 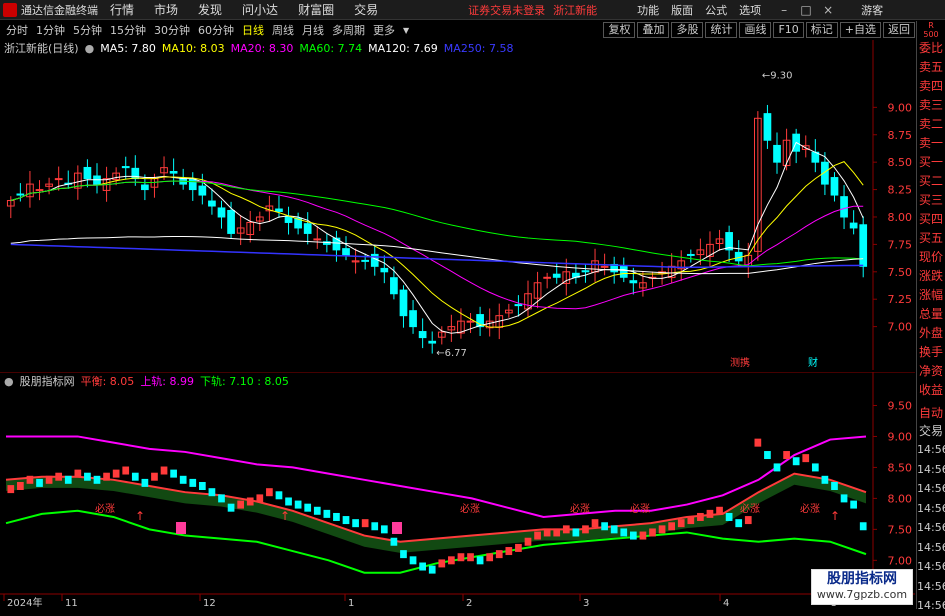 What do you see at coordinates (931, 276) in the screenshot?
I see `quote-field-12: 涨跌` at bounding box center [931, 276].